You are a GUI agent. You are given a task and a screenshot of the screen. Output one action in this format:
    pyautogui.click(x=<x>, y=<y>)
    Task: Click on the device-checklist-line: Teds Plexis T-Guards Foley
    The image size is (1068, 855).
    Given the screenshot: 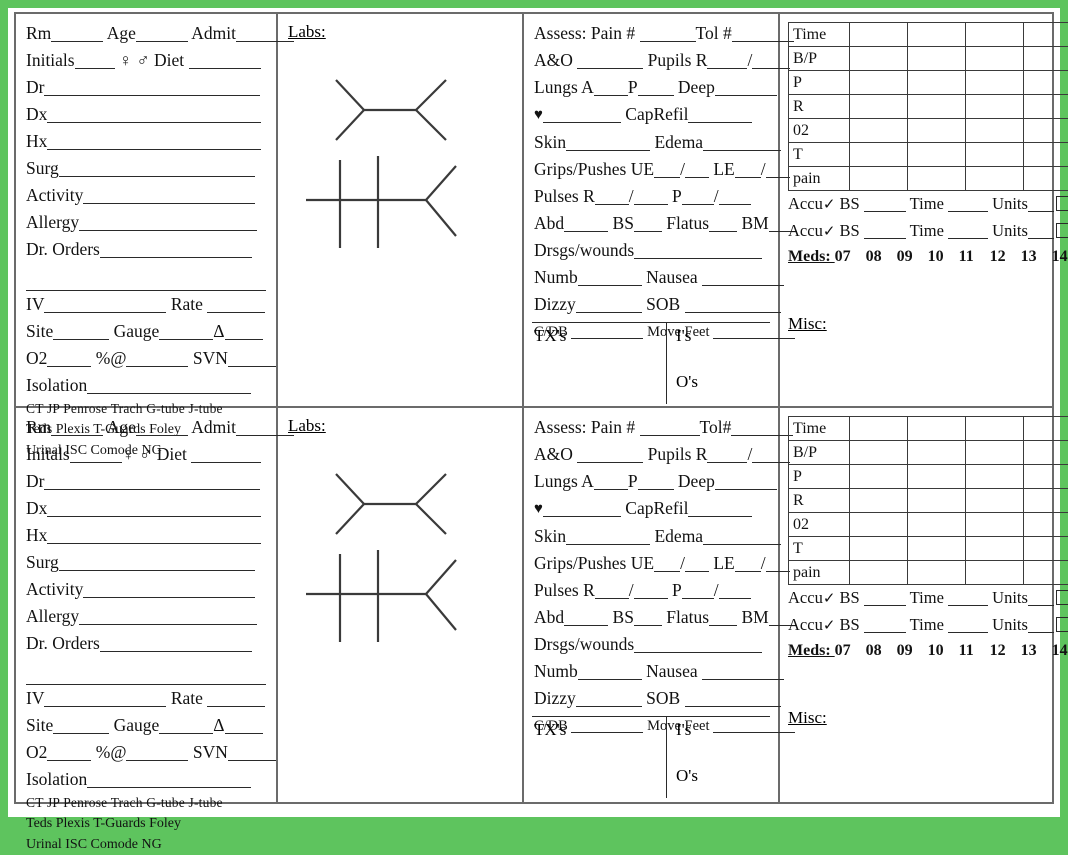 What is the action you would take?
    pyautogui.click(x=146, y=823)
    